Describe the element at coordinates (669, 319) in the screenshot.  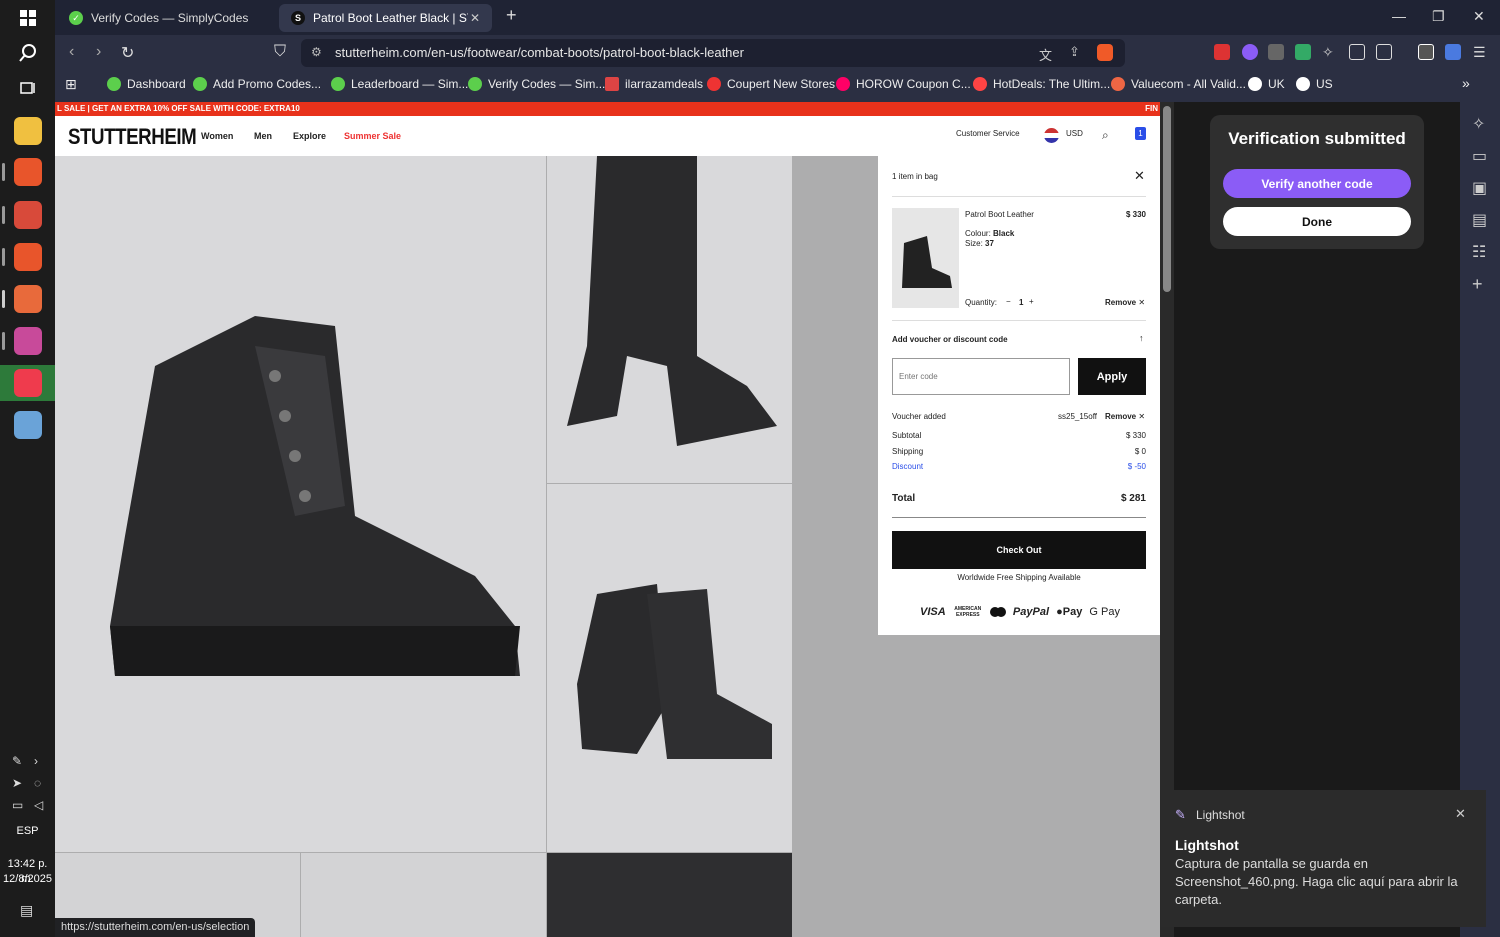
I see `product-image-worn` at that location.